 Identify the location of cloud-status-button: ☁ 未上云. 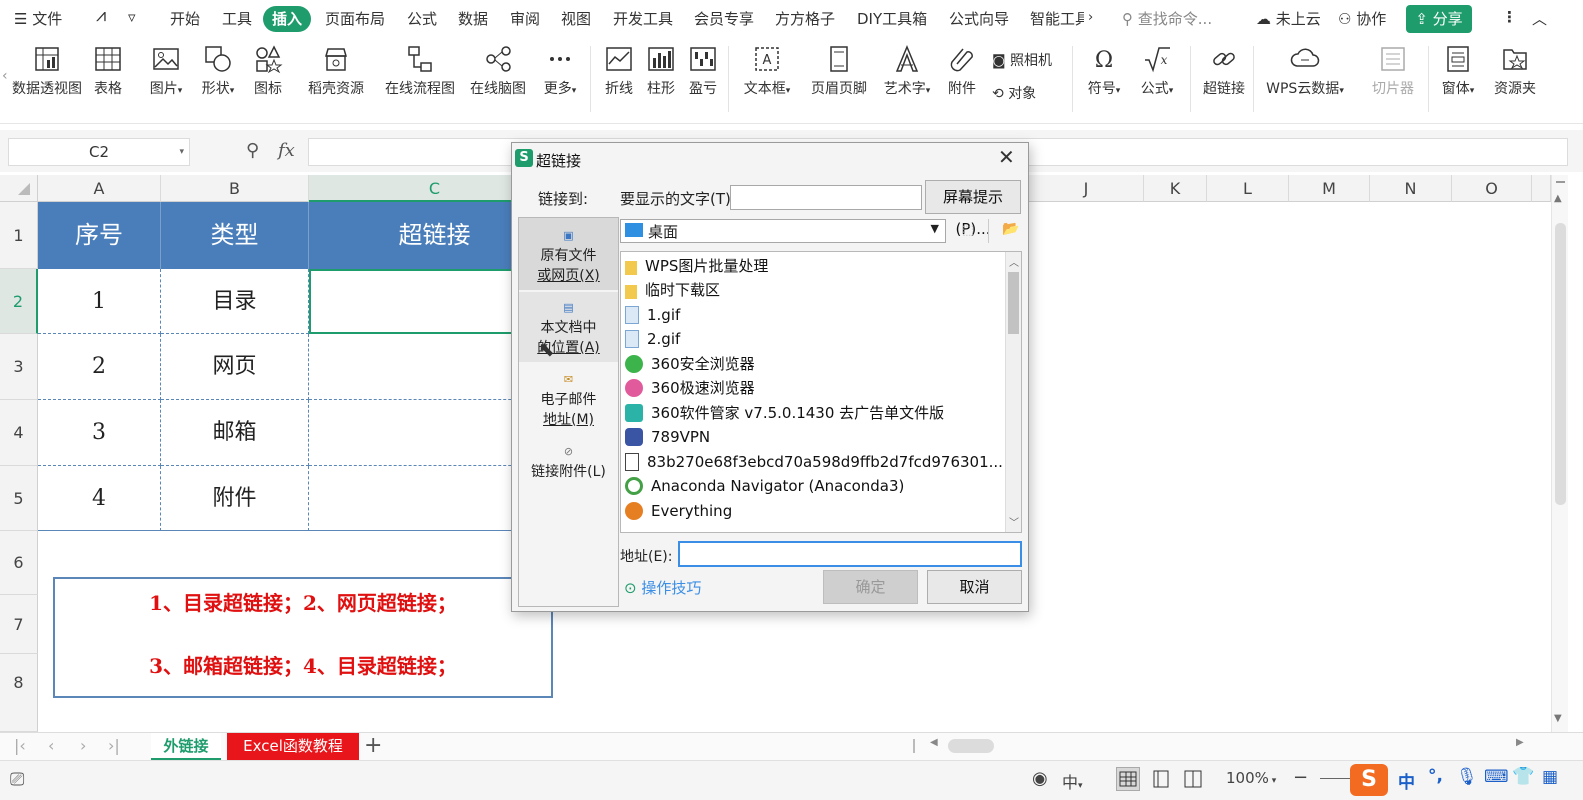
(1288, 18).